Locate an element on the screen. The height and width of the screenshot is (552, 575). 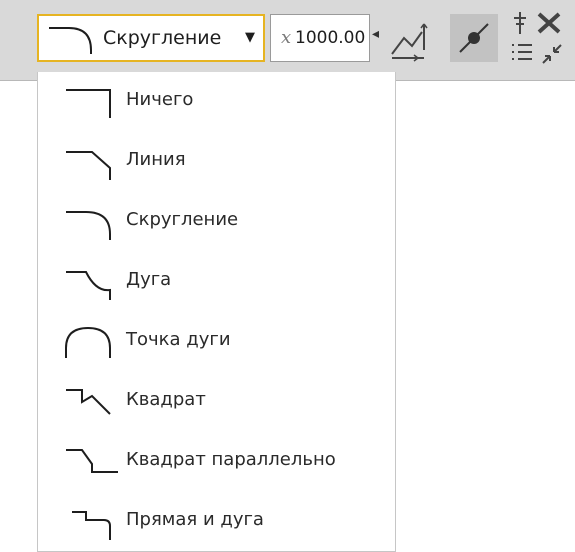
menu-item-arc-point: Точка дуги is located at coordinates (216, 340).